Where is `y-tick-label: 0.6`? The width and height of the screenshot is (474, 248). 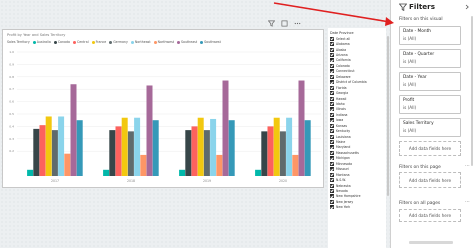
y-tick-label: 0.6 is located at coordinates (11, 102).